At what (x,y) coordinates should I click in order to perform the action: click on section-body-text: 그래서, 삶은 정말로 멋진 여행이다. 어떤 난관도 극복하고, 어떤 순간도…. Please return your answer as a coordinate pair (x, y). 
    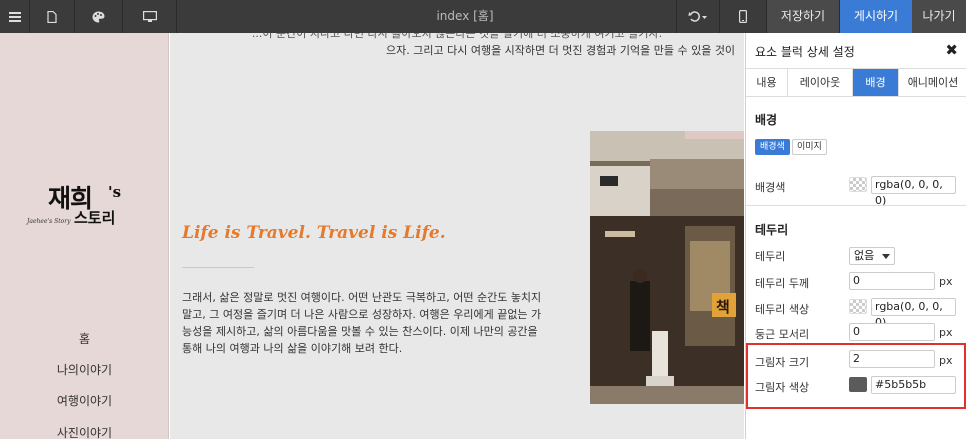
    Looking at the image, I should click on (368, 323).